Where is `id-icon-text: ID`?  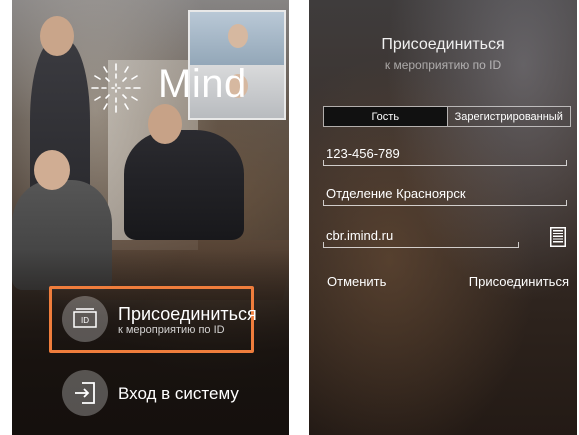
id-icon-text: ID is located at coordinates (85, 320).